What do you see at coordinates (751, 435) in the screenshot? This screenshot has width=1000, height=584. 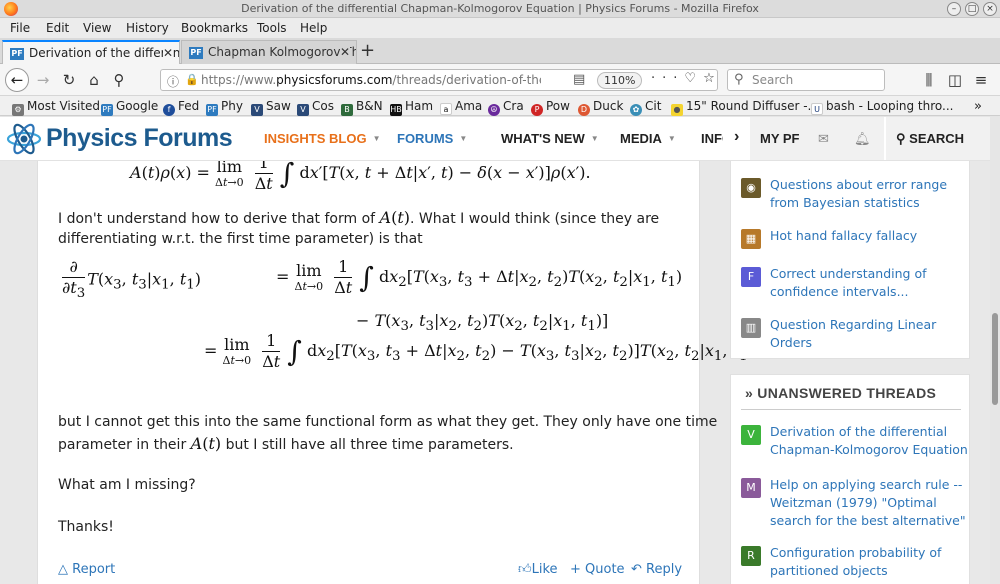 I see `avatar-letter: V` at bounding box center [751, 435].